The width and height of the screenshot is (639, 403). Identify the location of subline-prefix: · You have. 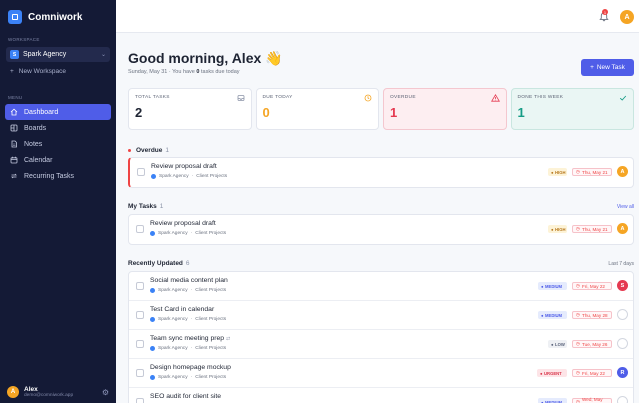
(182, 72).